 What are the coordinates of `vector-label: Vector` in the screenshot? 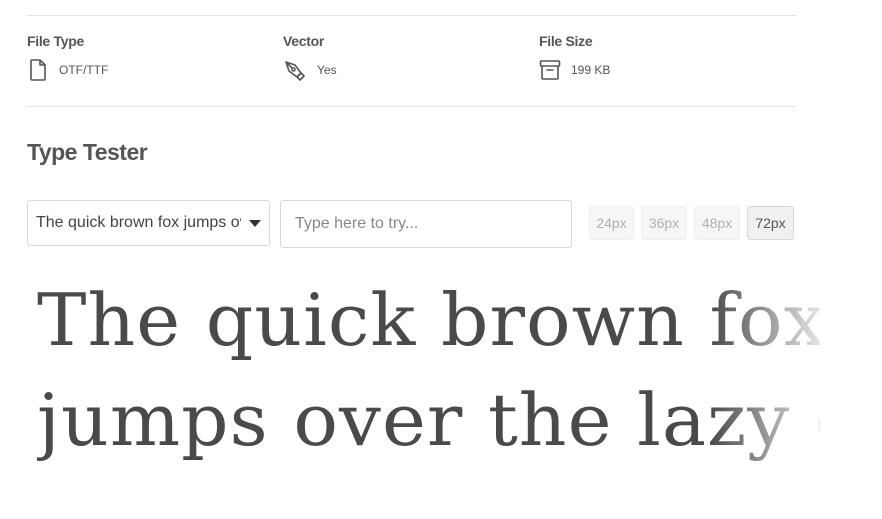 It's located at (303, 41).